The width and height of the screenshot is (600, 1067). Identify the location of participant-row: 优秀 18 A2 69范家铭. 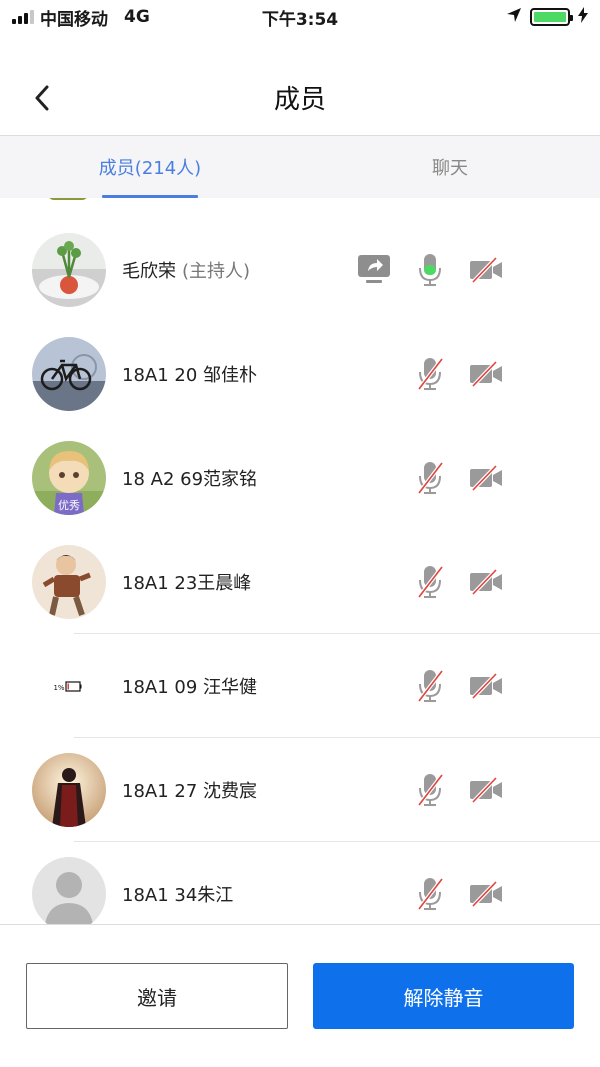
(300, 478).